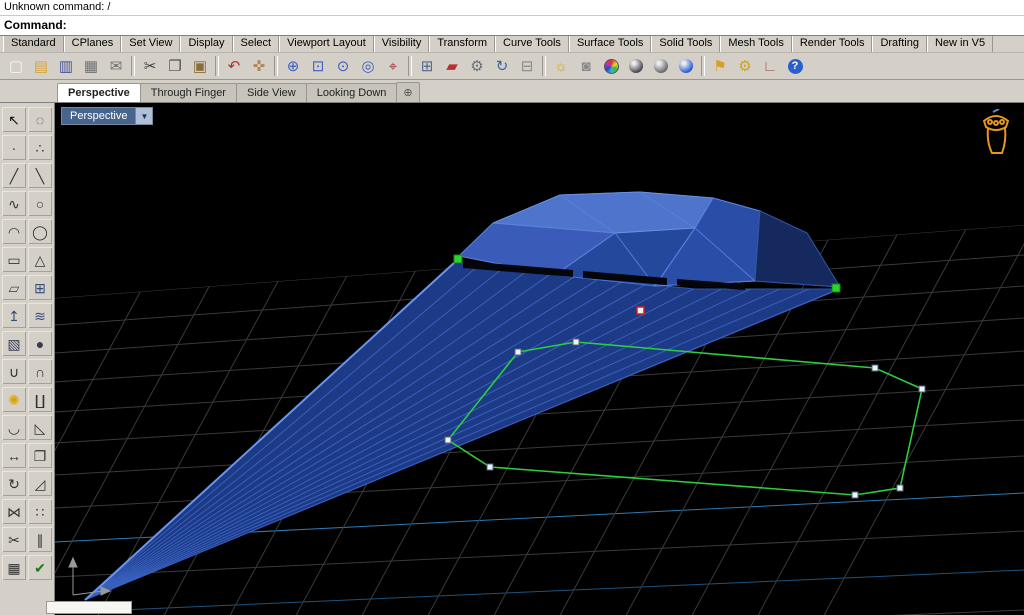 This screenshot has height=615, width=1024. What do you see at coordinates (770, 66) in the screenshot?
I see `gumball-icon: ∟` at bounding box center [770, 66].